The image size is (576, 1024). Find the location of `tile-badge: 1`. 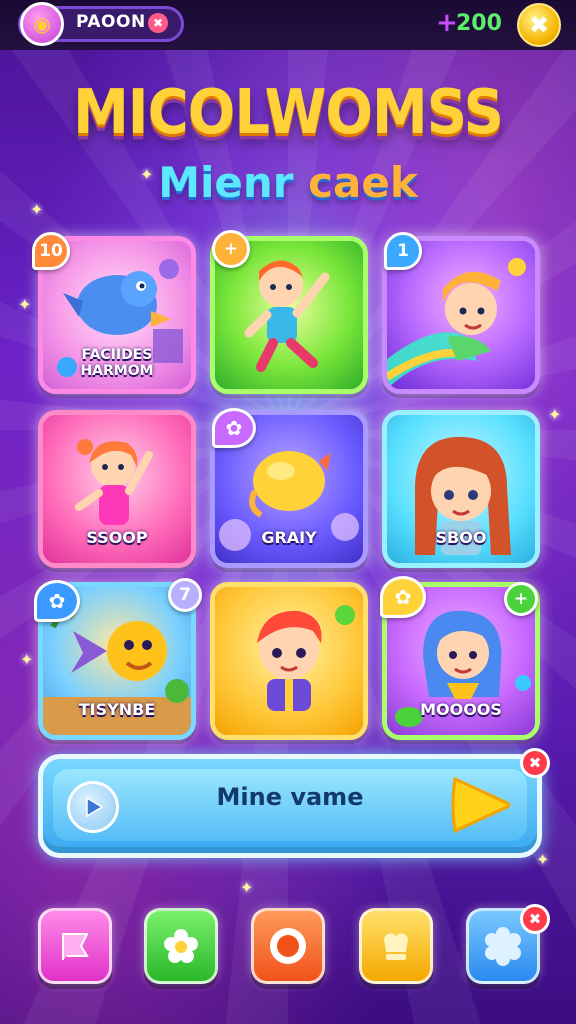

tile-badge: 1 is located at coordinates (403, 251).